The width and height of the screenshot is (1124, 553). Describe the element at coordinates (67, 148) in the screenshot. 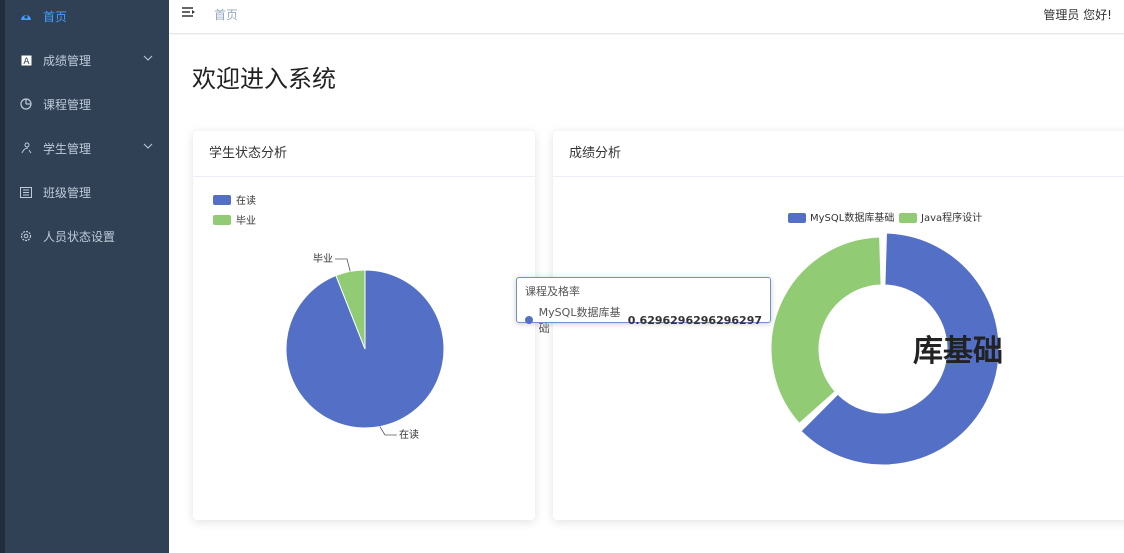

I see `sidebar-item-label: 学生管理` at that location.